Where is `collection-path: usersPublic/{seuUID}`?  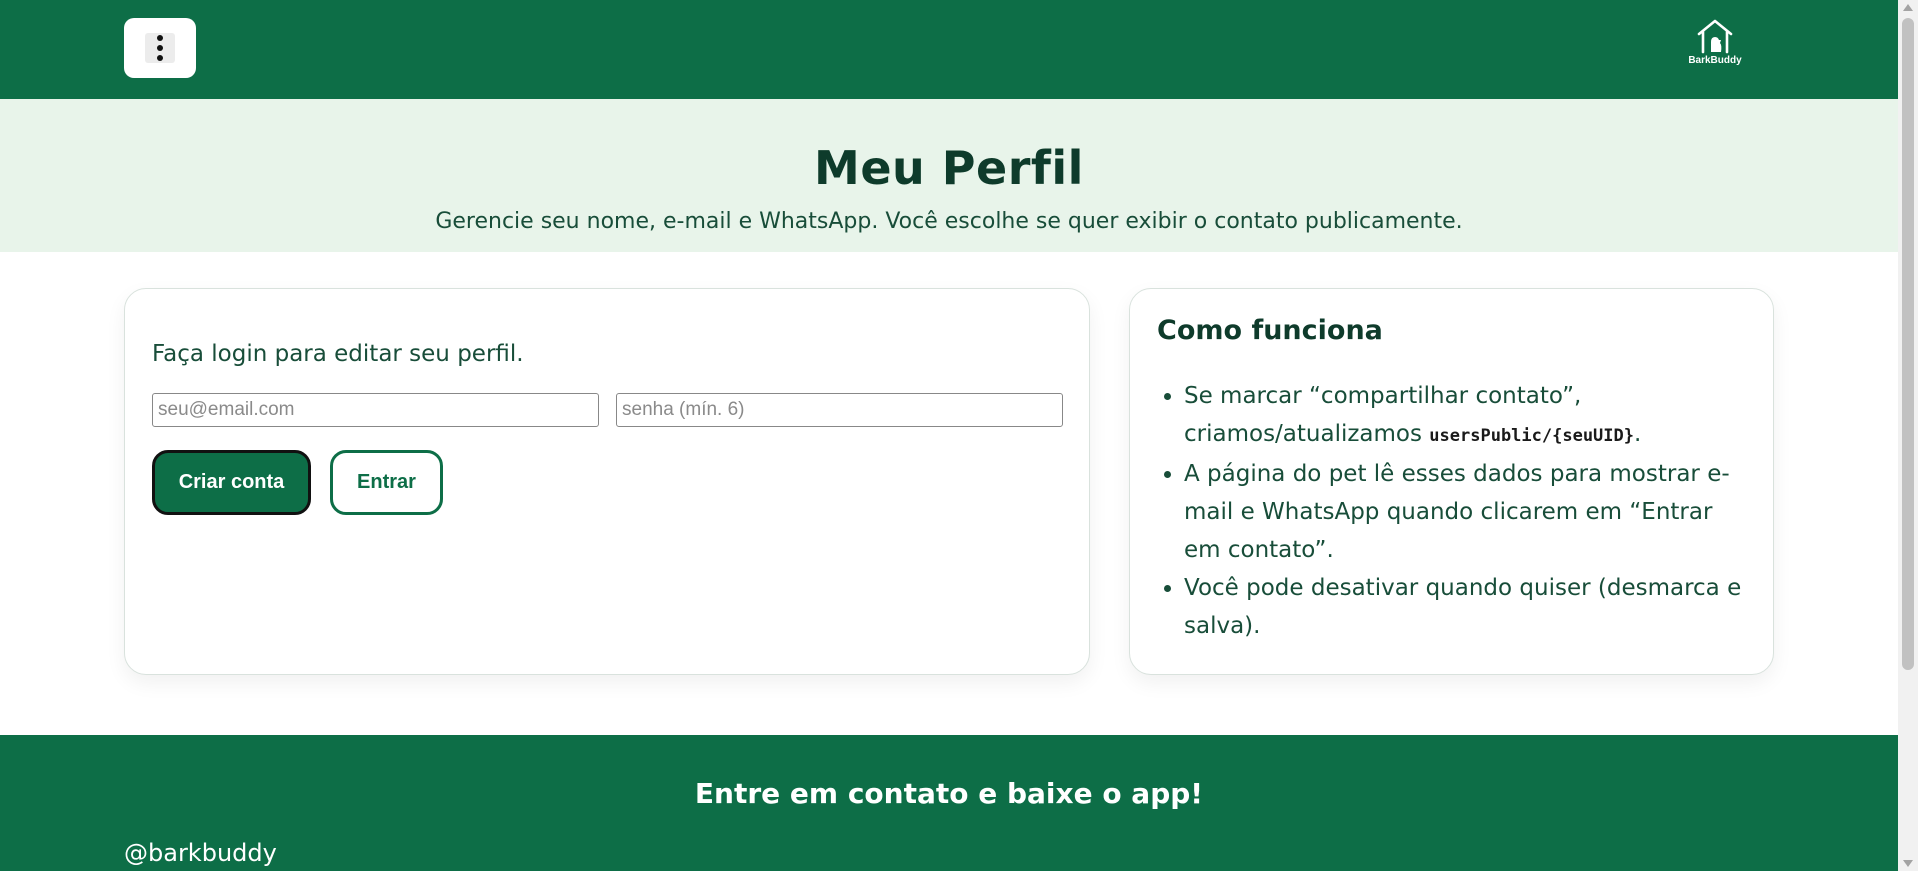
collection-path: usersPublic/{seuUID} is located at coordinates (1531, 436).